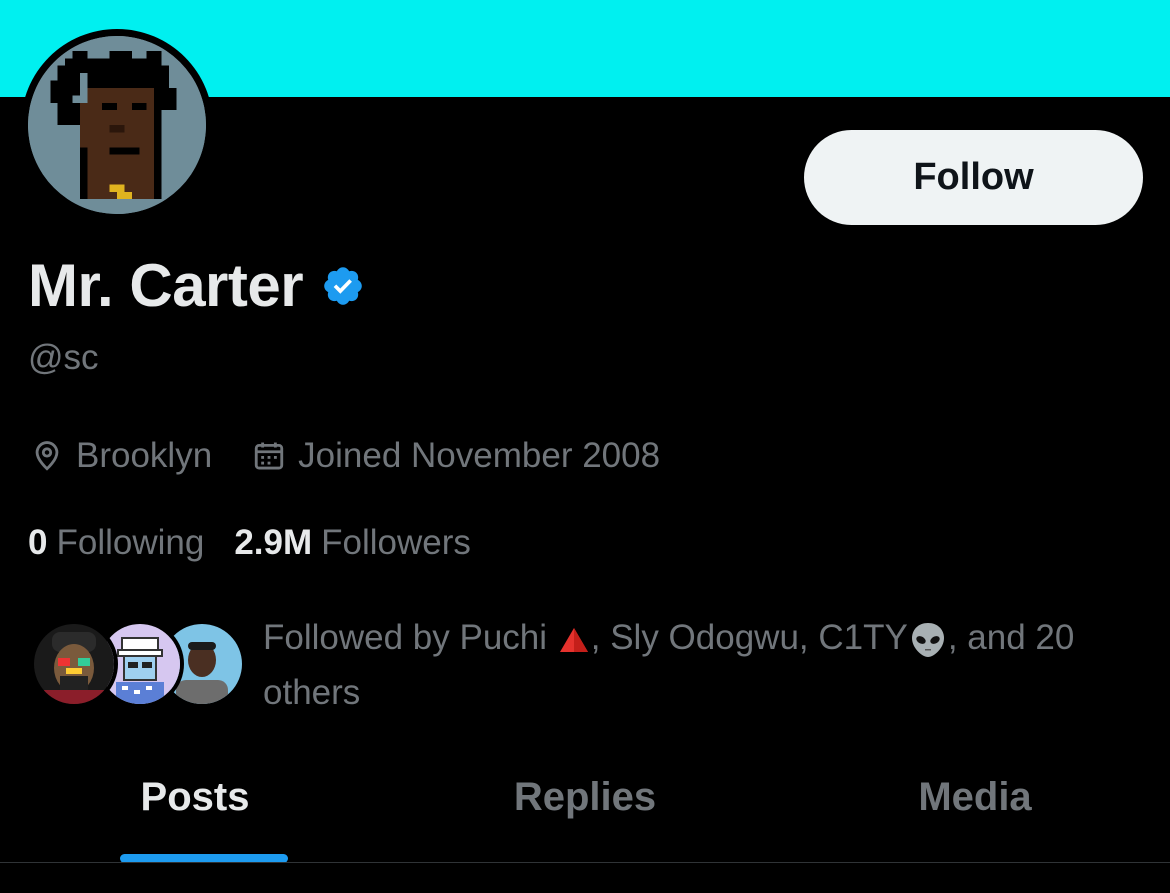  I want to click on tab-replies: Replies, so click(585, 809).